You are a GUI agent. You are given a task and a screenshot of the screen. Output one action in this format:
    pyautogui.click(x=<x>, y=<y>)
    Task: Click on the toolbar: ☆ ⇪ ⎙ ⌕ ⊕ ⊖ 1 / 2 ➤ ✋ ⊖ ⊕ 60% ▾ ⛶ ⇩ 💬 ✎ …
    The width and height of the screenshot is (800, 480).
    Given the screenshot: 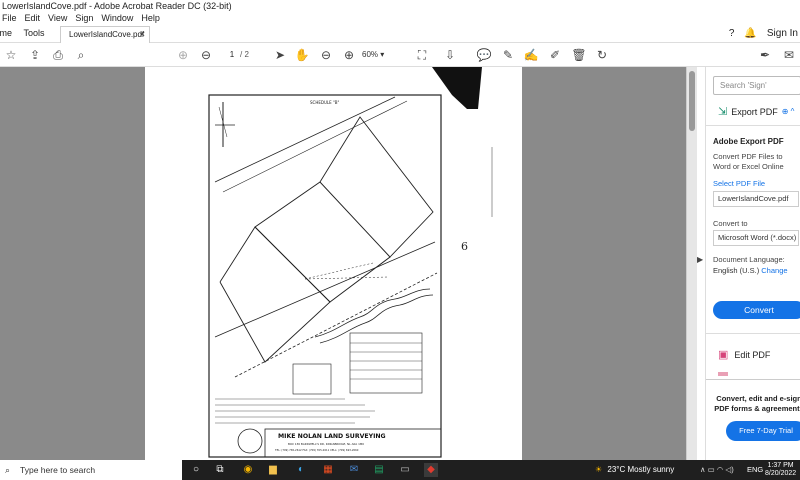 What is the action you would take?
    pyautogui.click(x=400, y=55)
    